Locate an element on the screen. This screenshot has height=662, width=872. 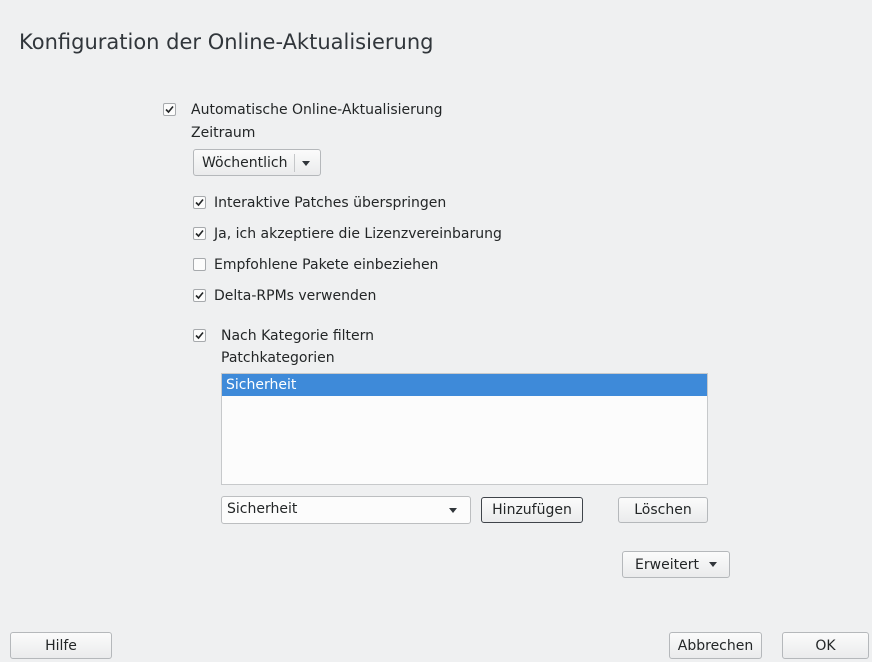
accept-license-checkbox is located at coordinates (199, 233).